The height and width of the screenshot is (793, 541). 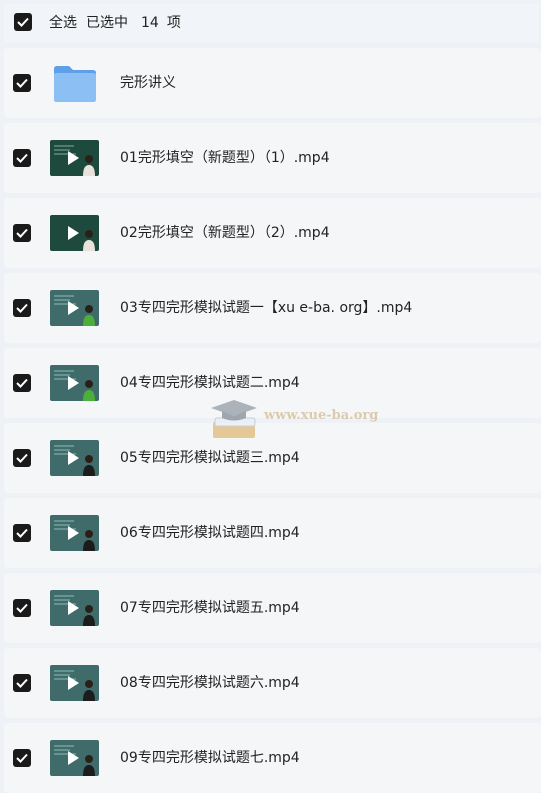 I want to click on selected-prefix: 已选中, so click(x=107, y=23).